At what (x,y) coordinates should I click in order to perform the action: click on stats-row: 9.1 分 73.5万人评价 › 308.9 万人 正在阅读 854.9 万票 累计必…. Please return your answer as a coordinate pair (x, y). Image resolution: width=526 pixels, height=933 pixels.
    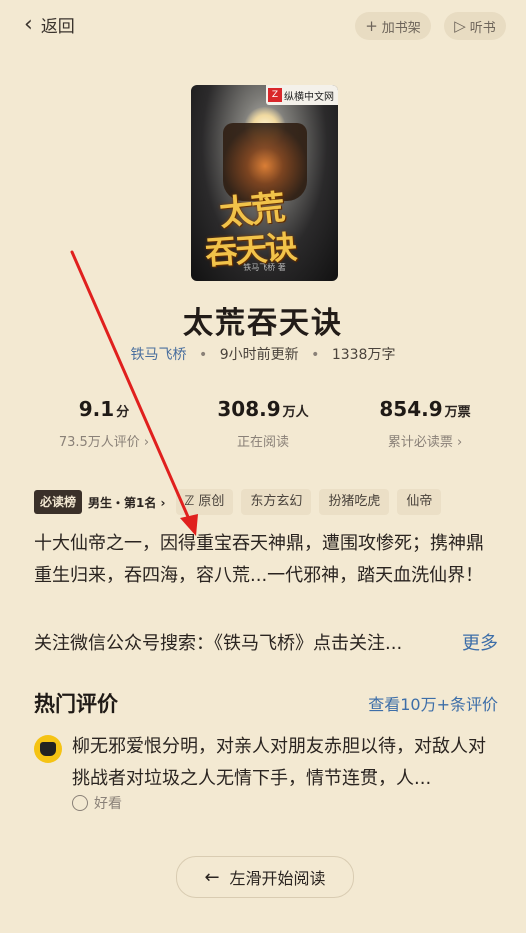
    Looking at the image, I should click on (263, 427).